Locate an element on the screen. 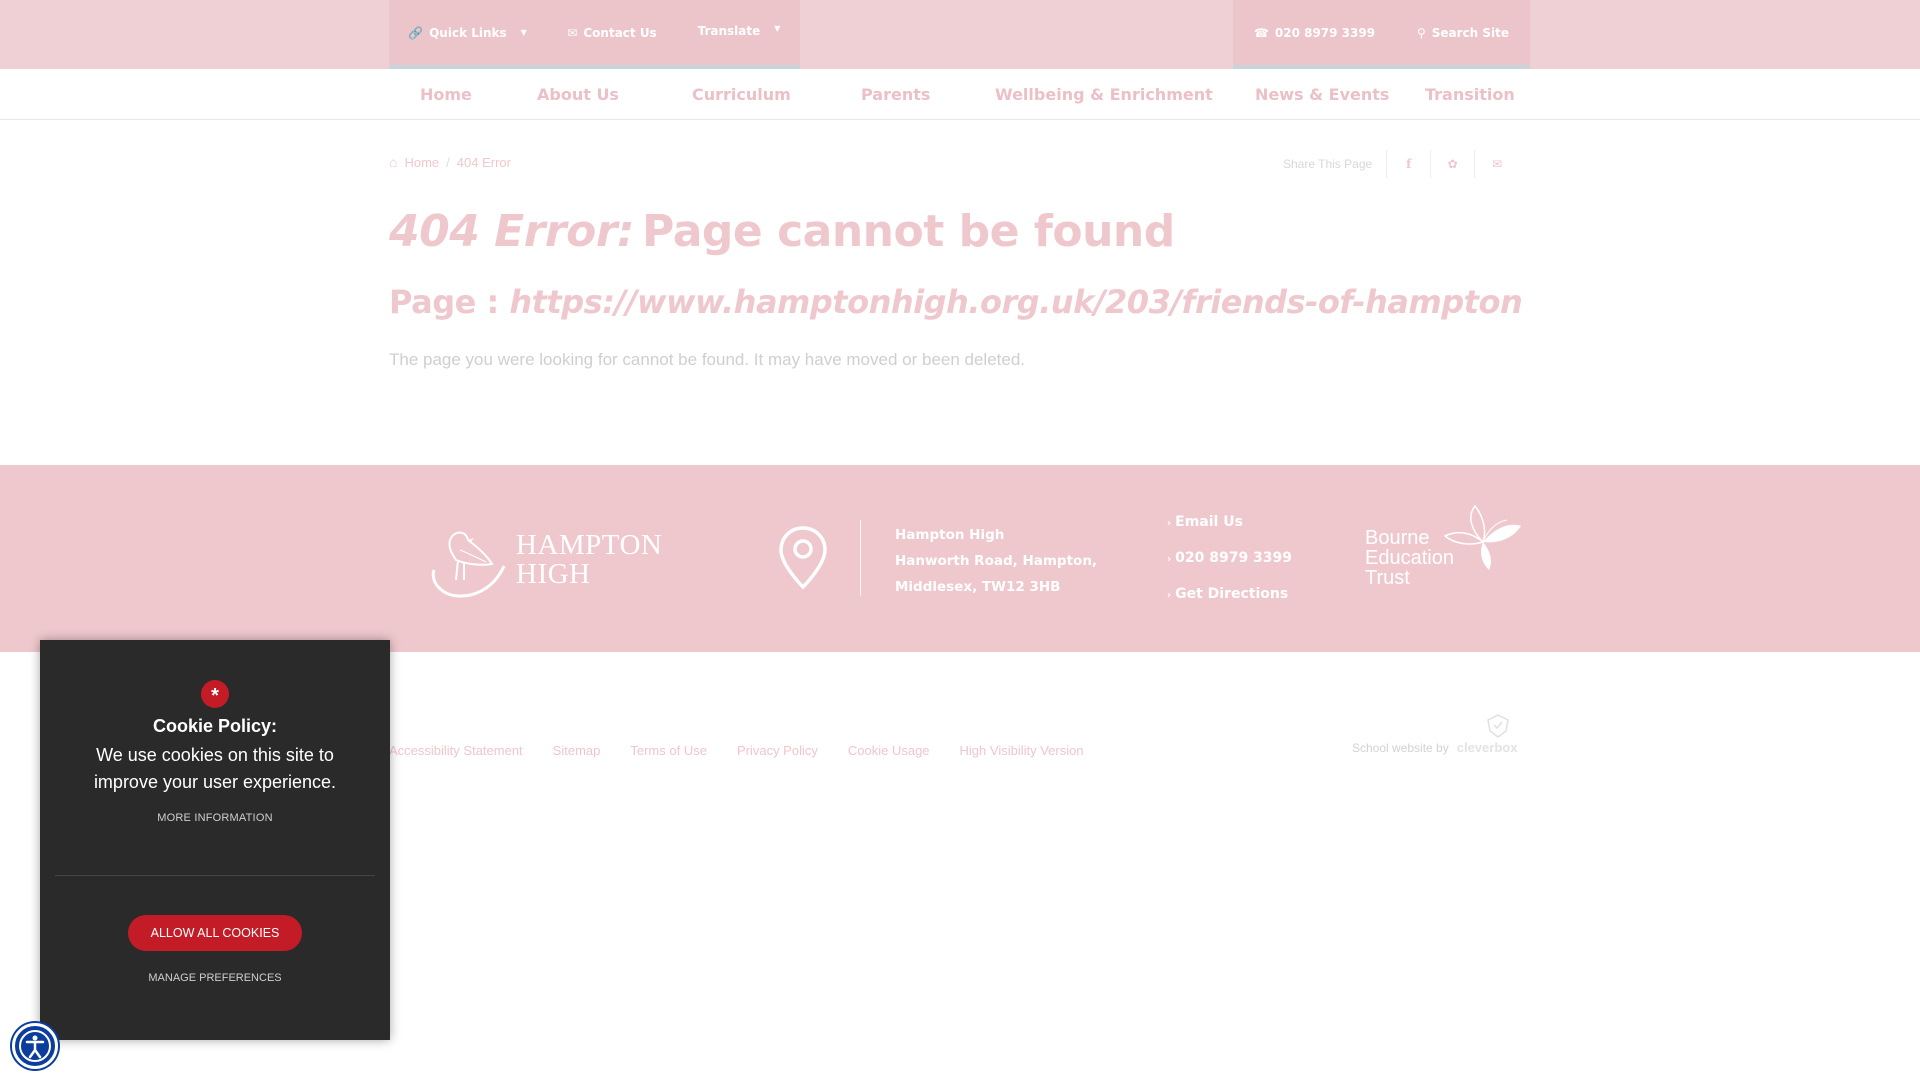 This screenshot has width=1920, height=1080. envelope-icon: ✉ is located at coordinates (572, 32).